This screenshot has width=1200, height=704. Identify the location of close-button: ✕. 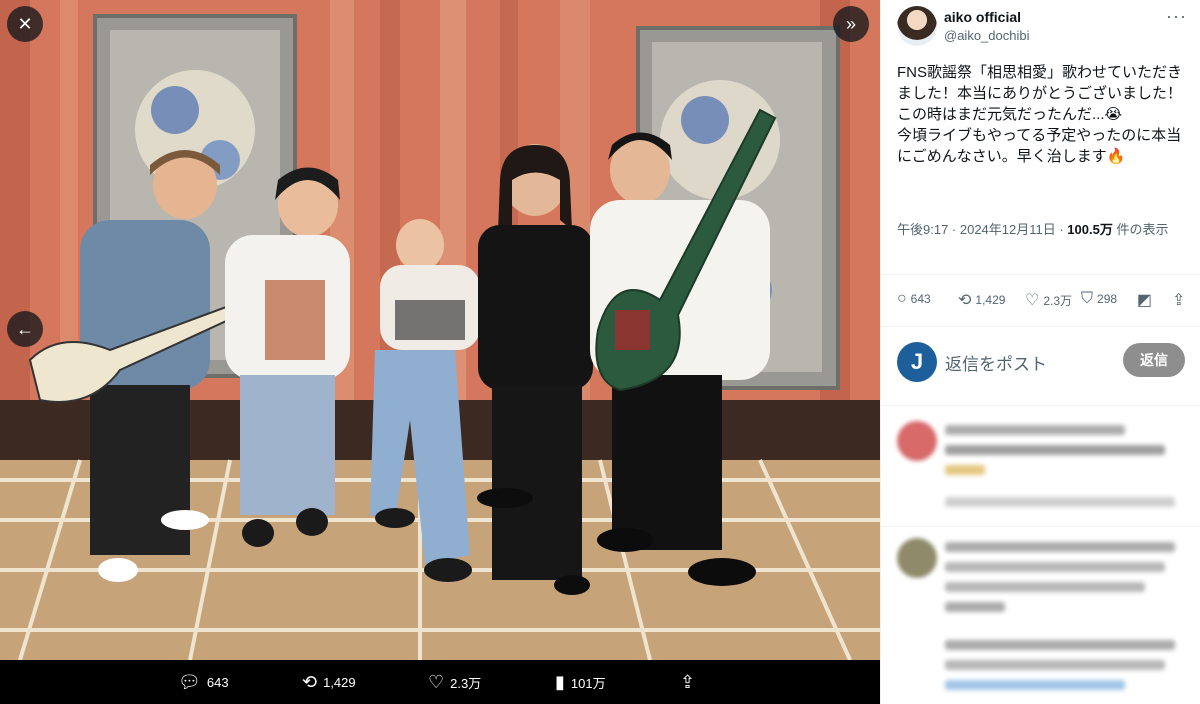
(25, 24).